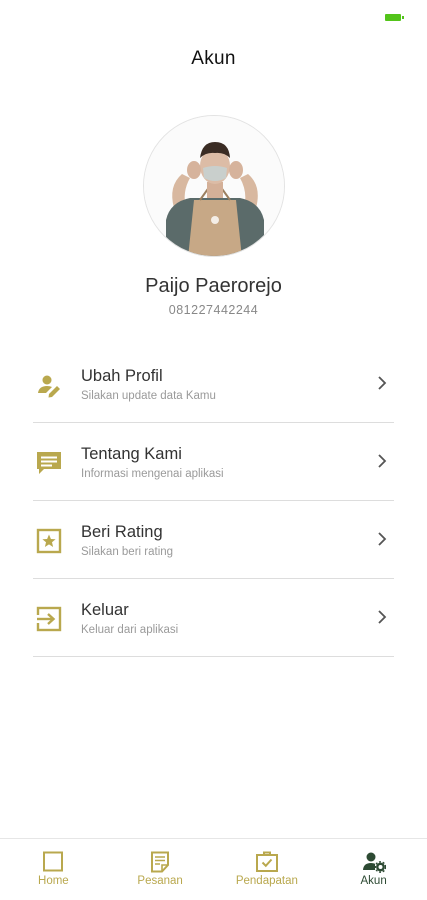  I want to click on bottom-nav: Home Pesanan Pendapatan Akun, so click(213, 869).